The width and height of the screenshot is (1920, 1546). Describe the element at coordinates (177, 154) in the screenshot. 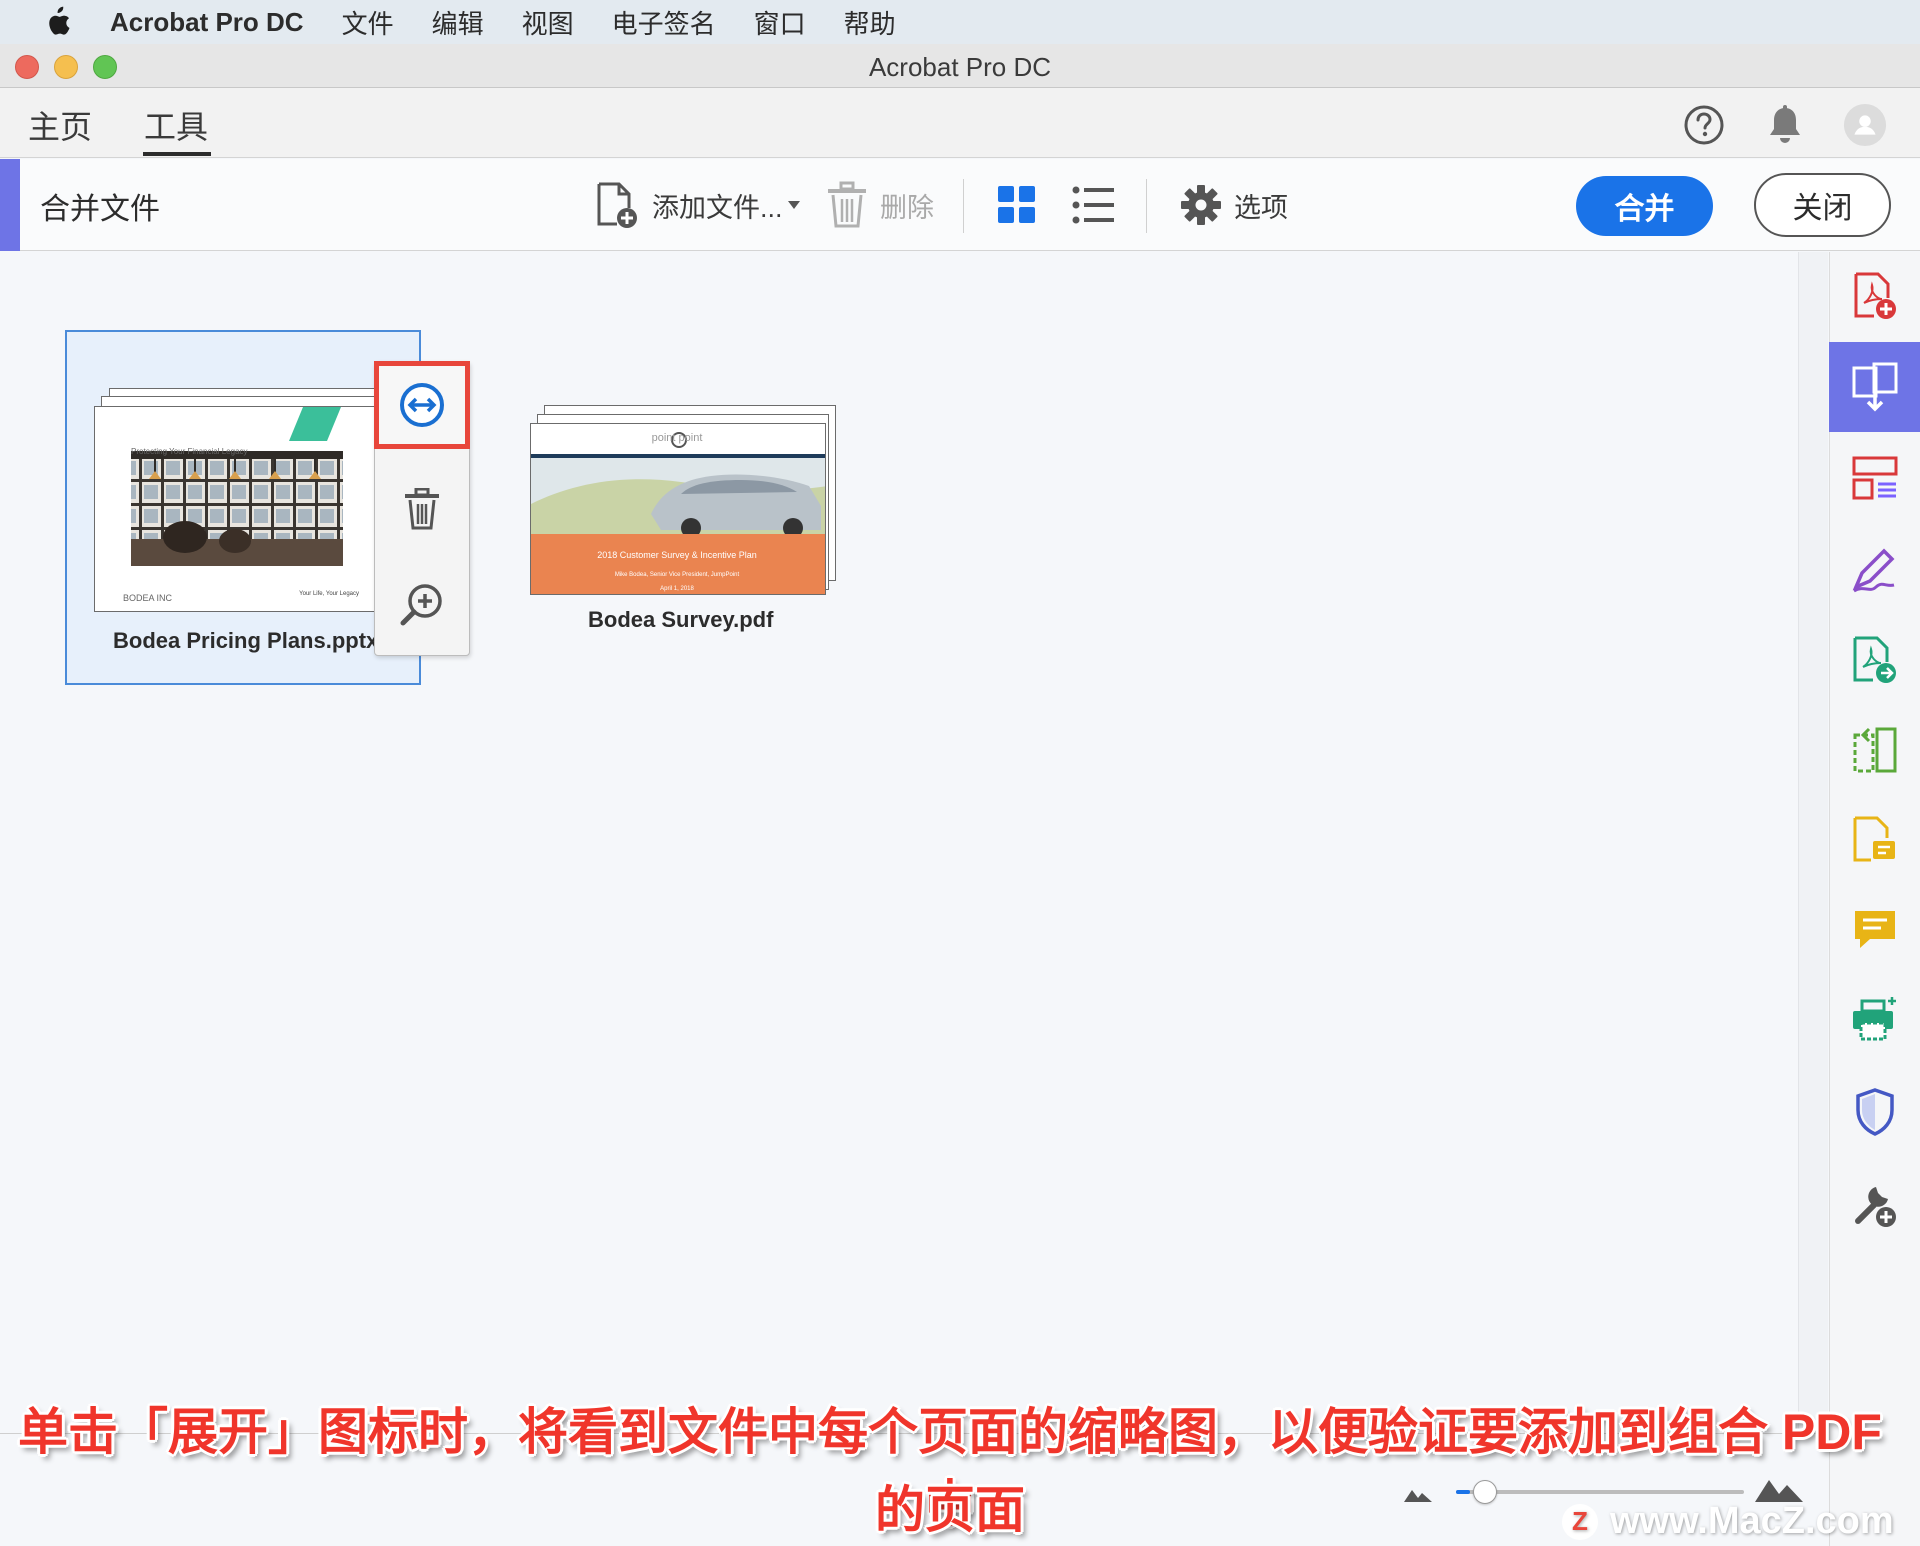

I see `active-tab-indicator` at that location.